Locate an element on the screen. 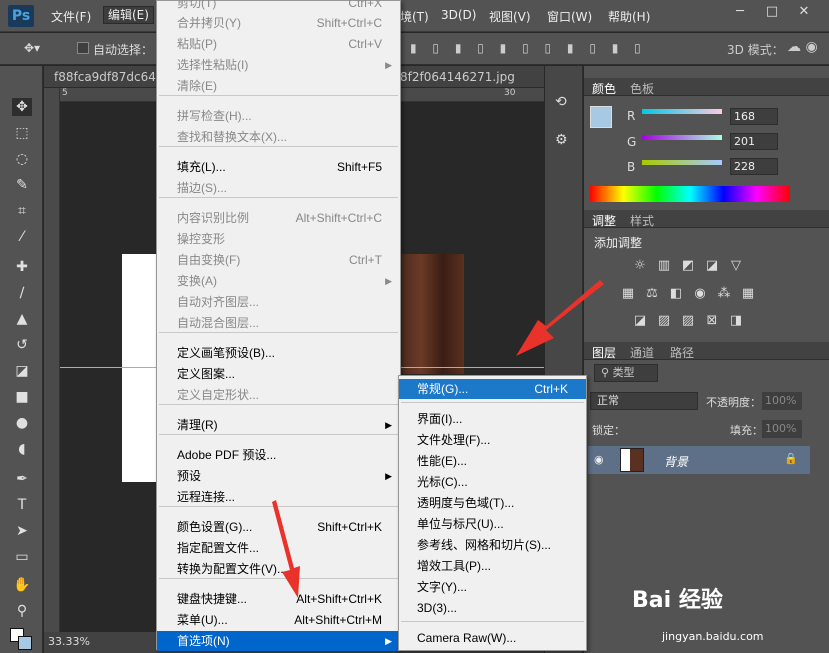  menu-select: 境(T) is located at coordinates (414, 16).